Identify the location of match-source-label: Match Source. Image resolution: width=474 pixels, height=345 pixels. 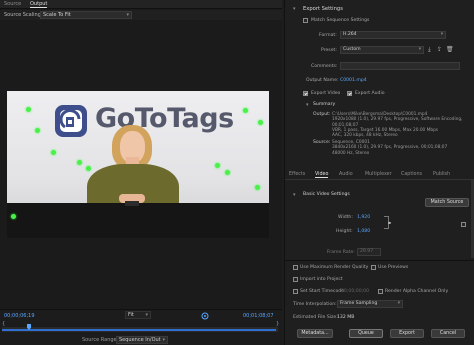
(447, 202).